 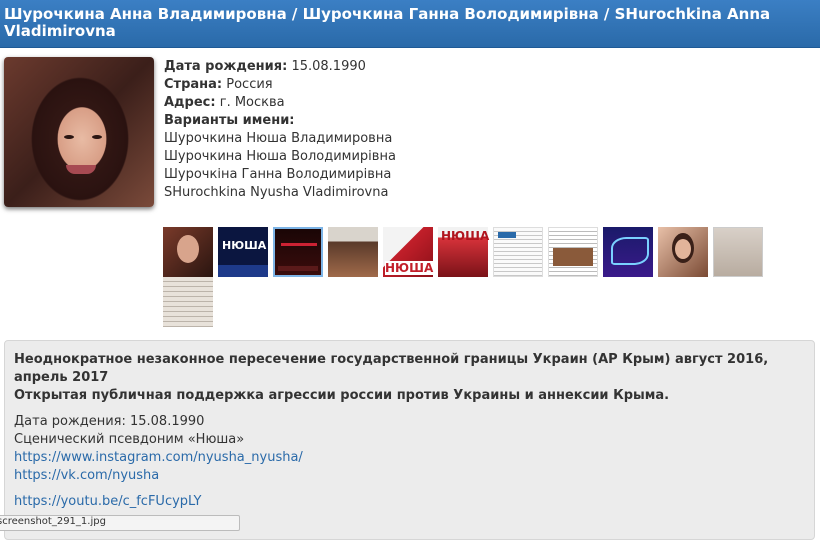 I want to click on address-row: Адрес: г. Москва, so click(x=280, y=103).